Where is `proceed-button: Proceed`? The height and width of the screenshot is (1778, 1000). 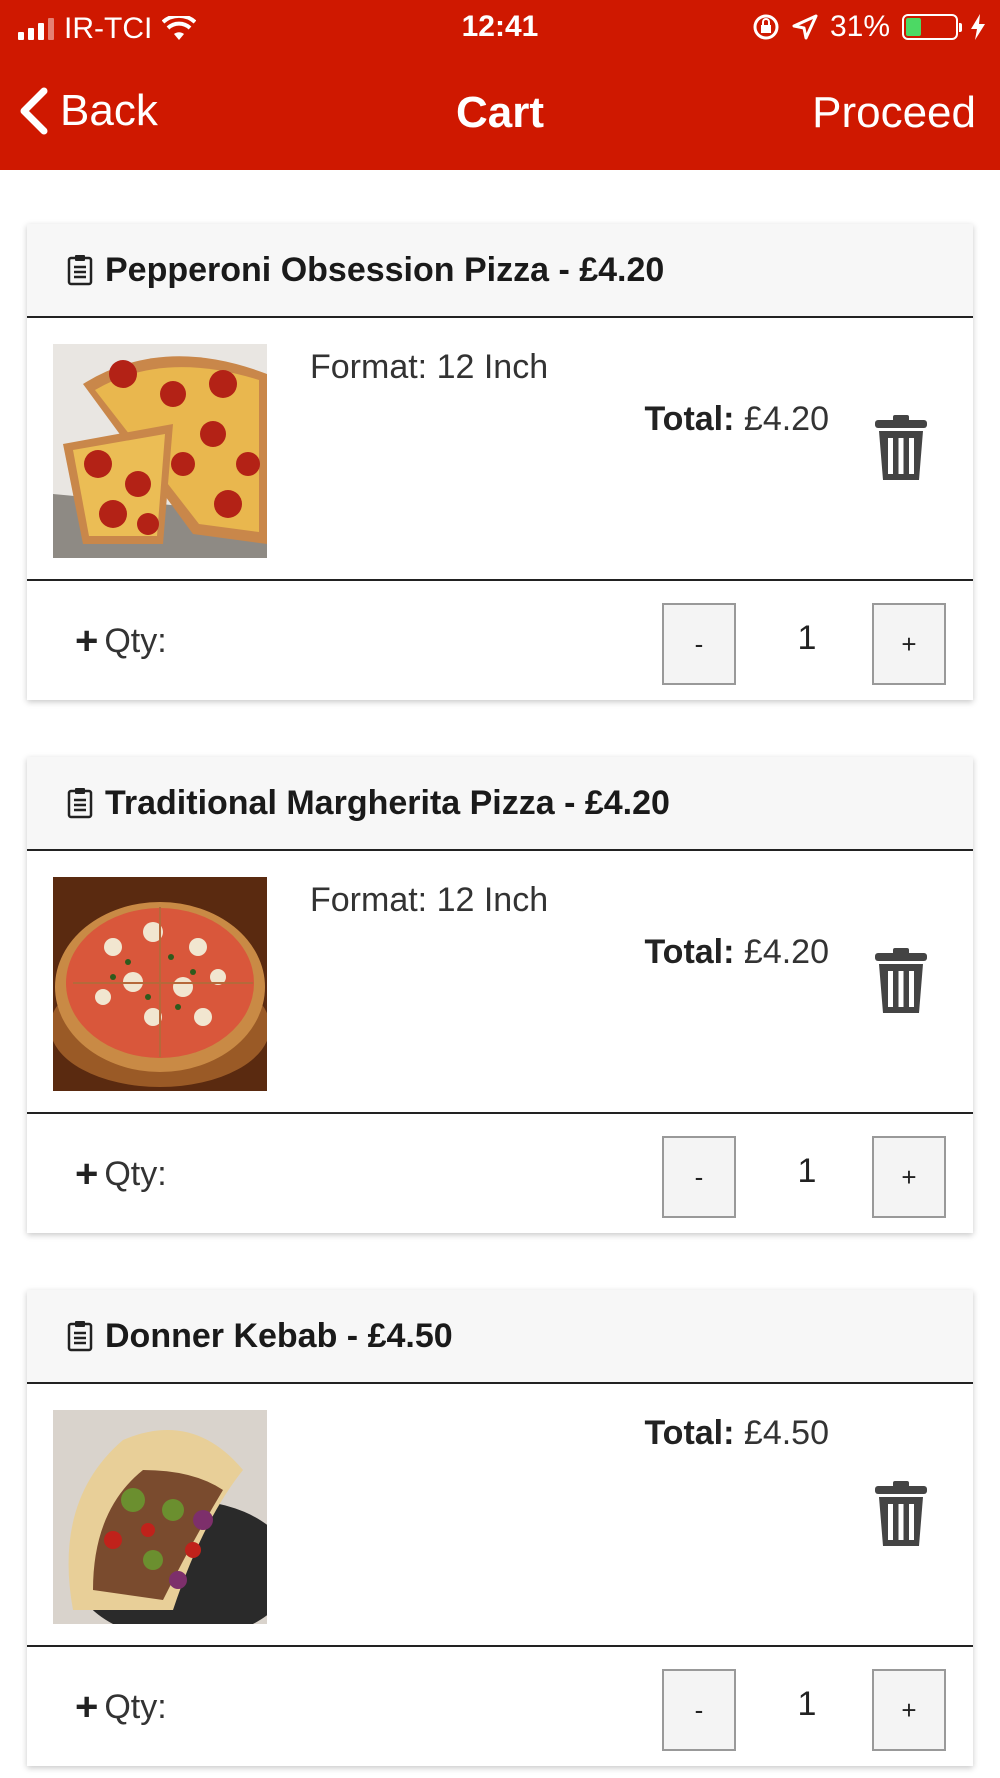 proceed-button: Proceed is located at coordinates (894, 113).